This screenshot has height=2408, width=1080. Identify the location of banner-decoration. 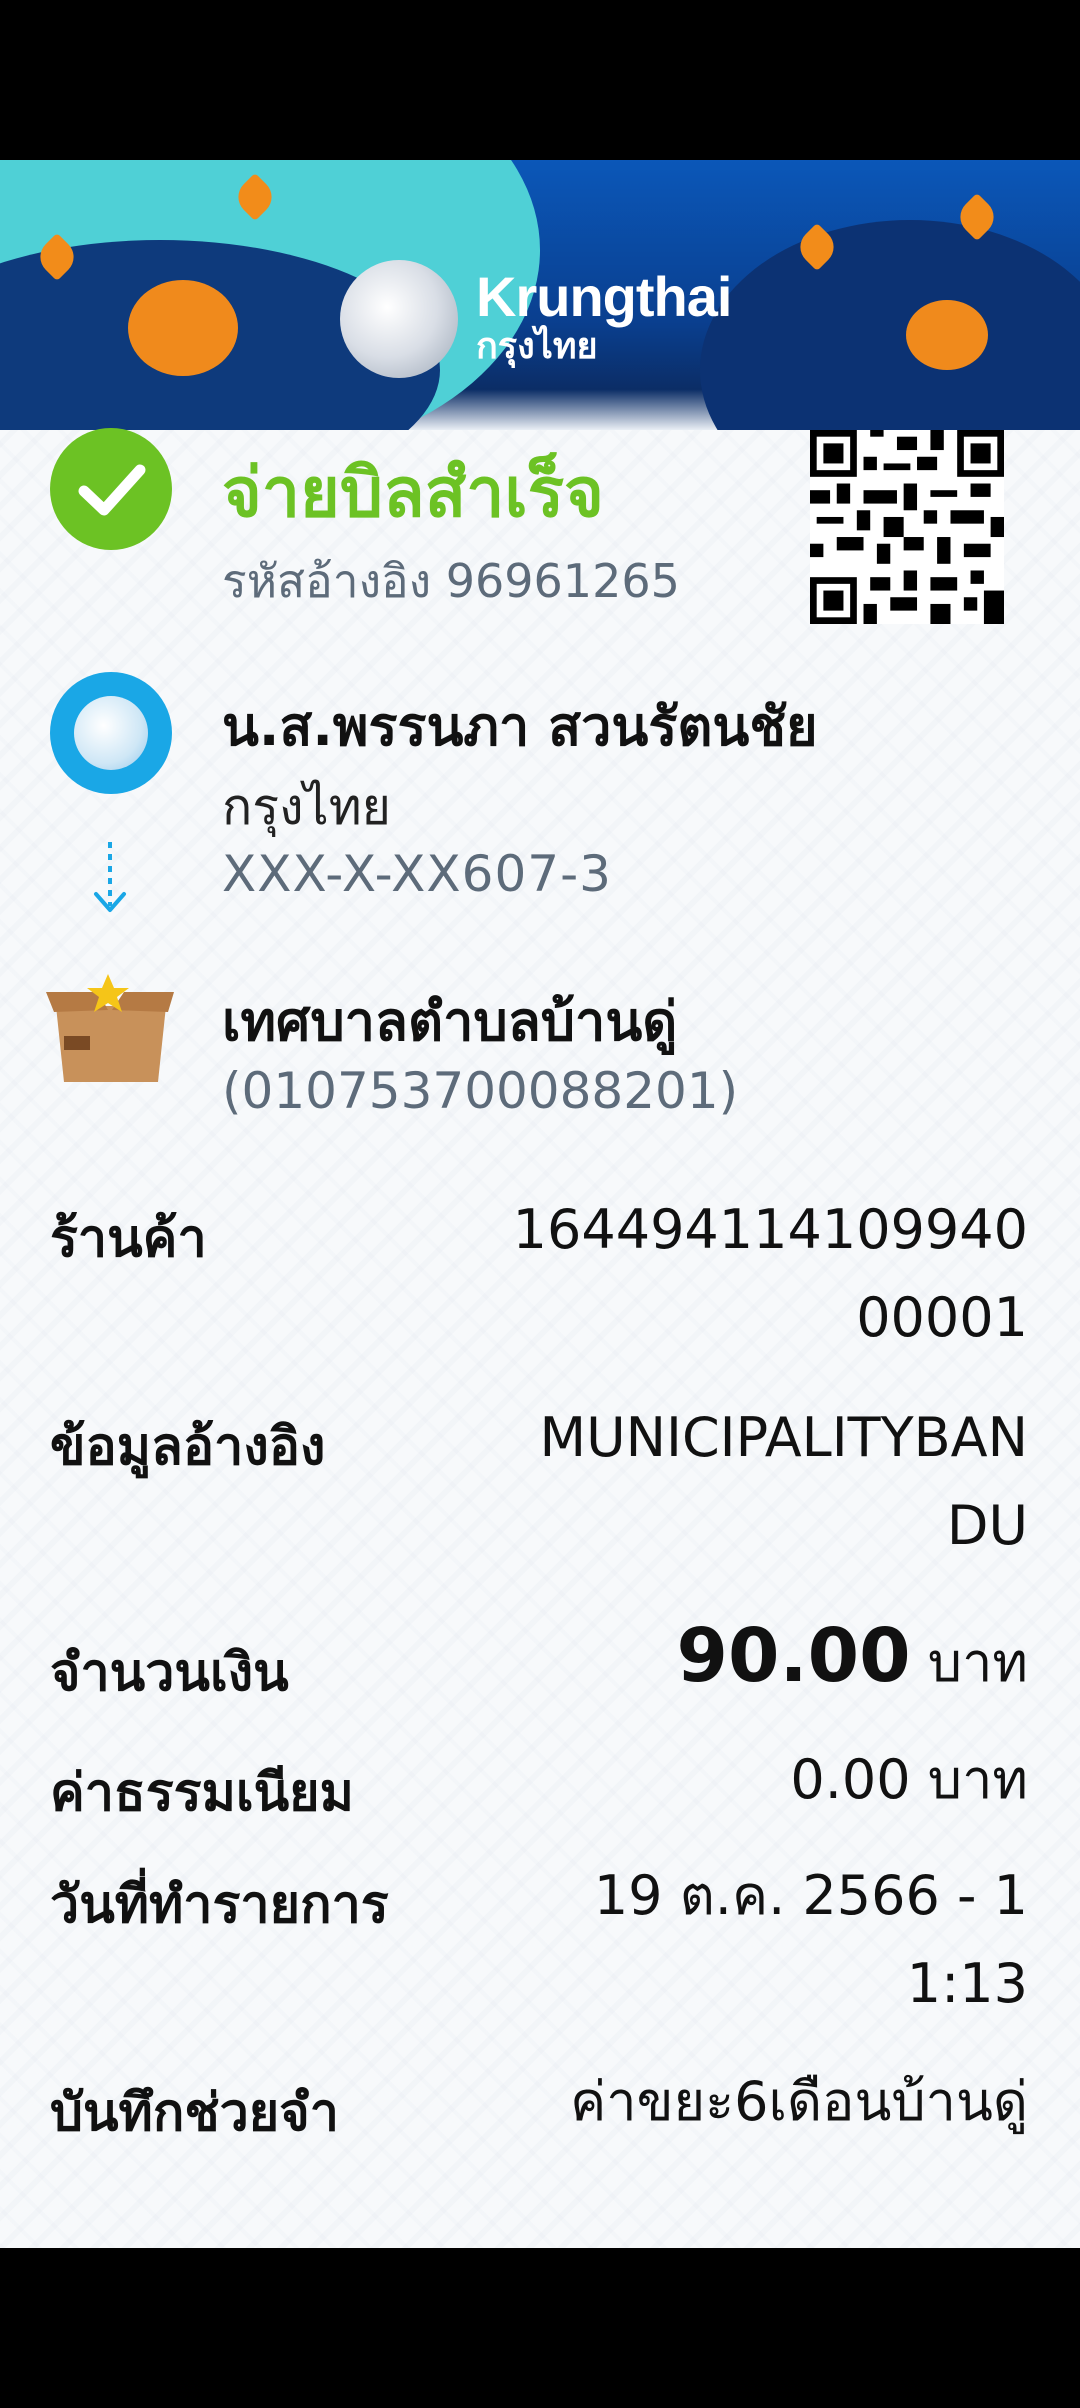
(890, 325).